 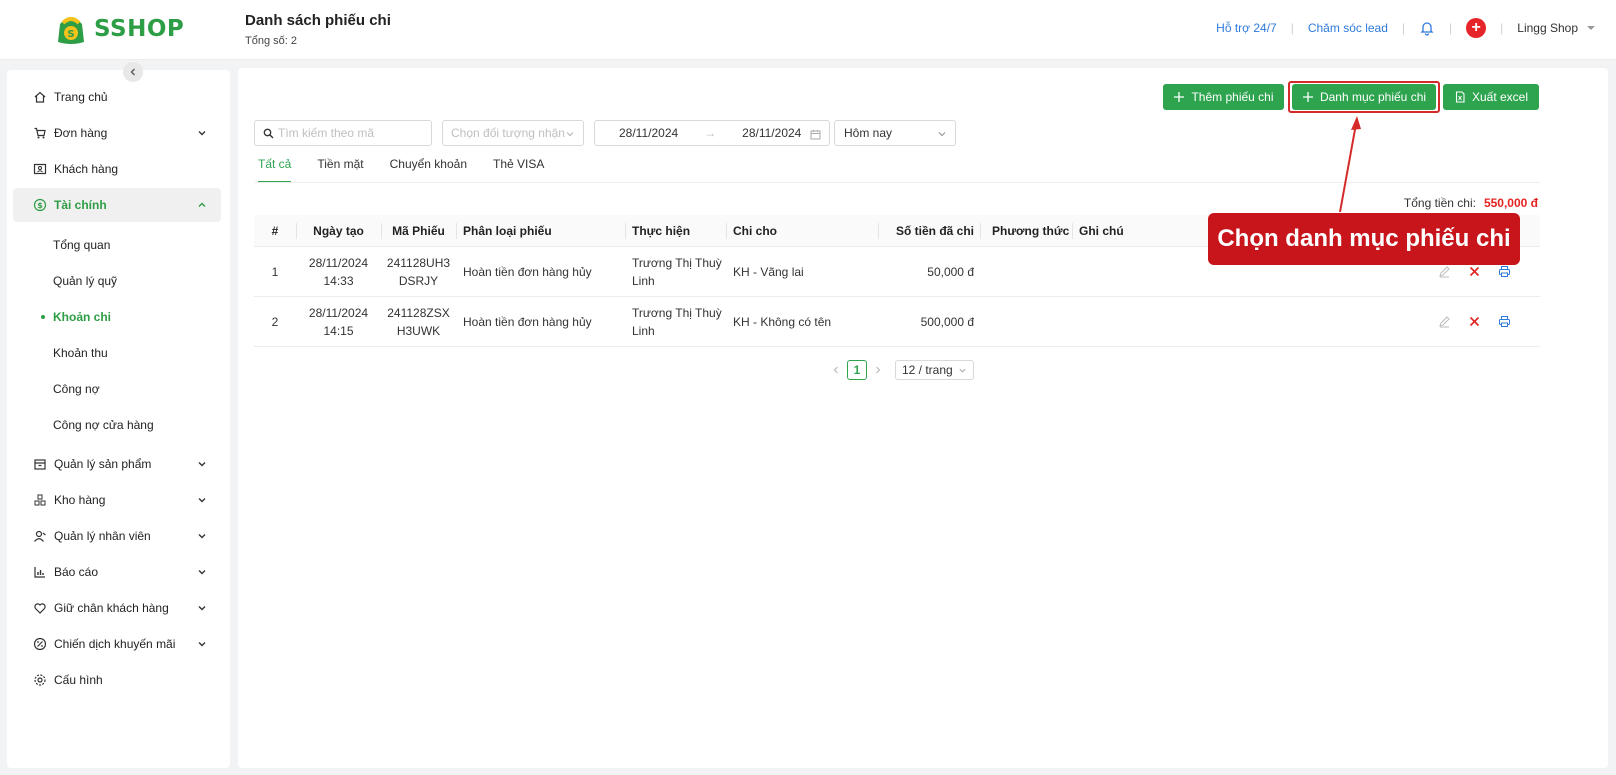 I want to click on period-select: Hôm nay, so click(x=895, y=133).